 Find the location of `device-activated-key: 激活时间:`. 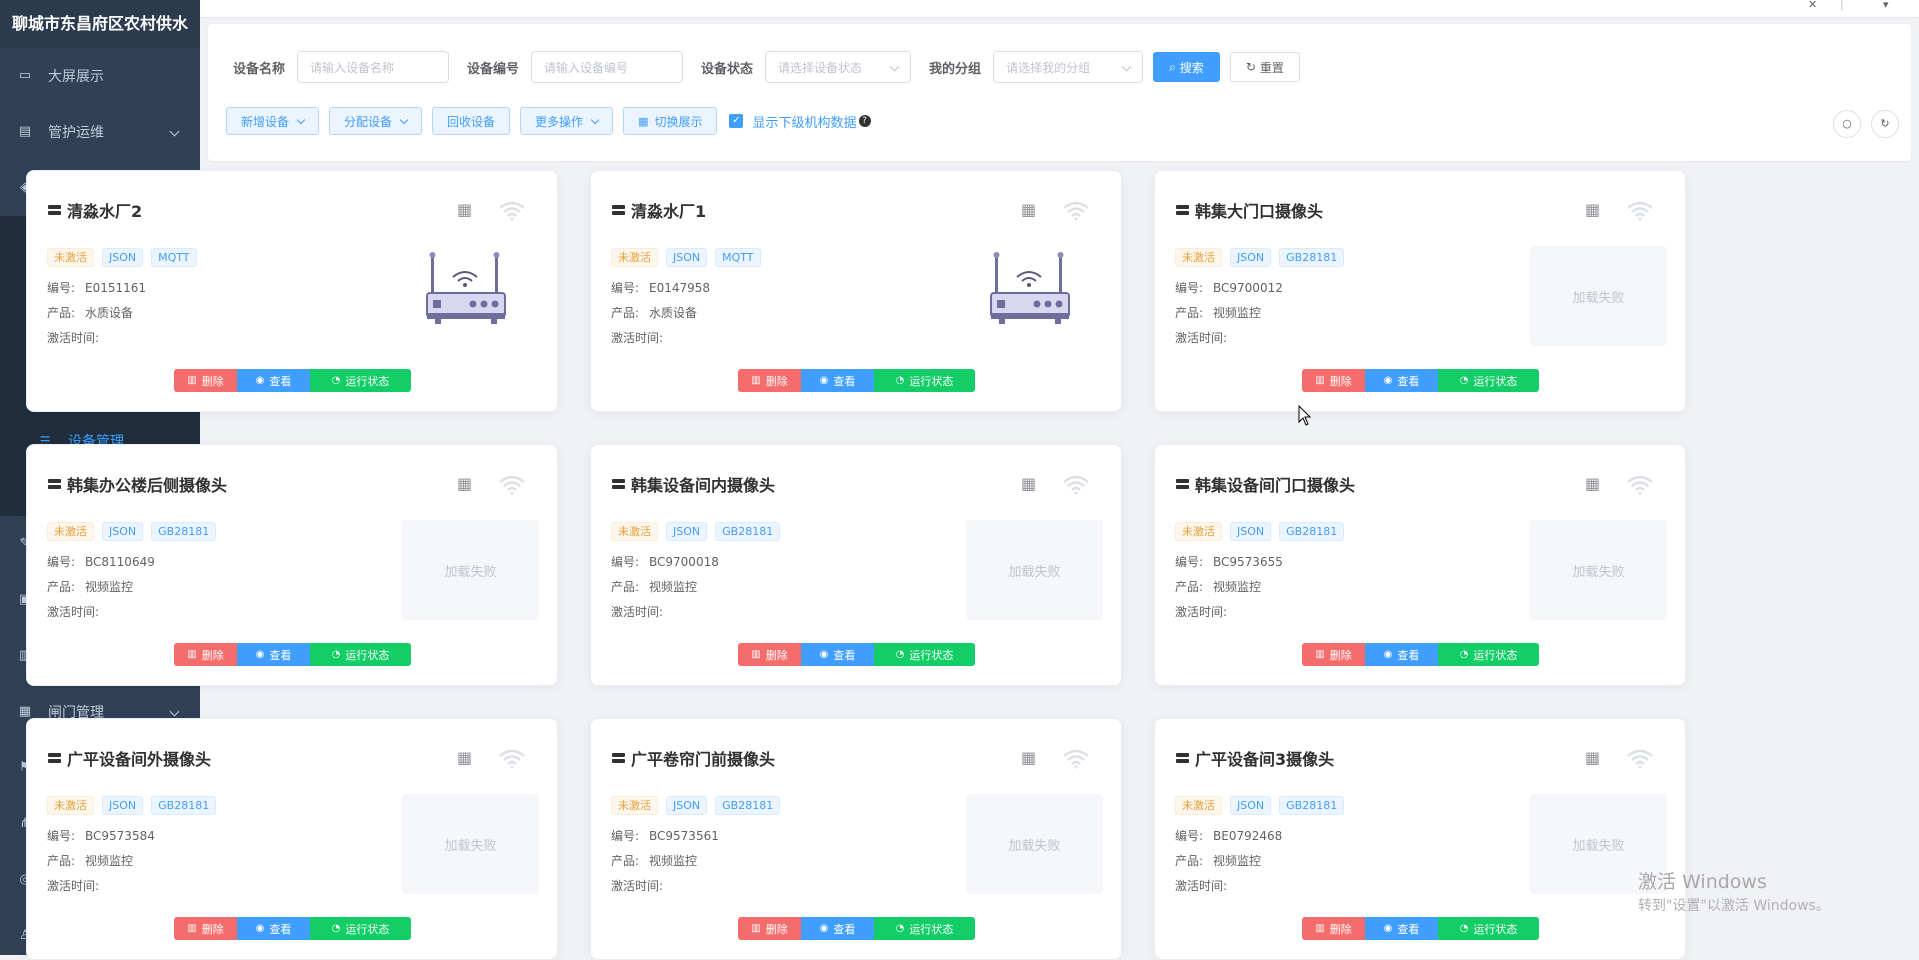

device-activated-key: 激活时间: is located at coordinates (73, 886).